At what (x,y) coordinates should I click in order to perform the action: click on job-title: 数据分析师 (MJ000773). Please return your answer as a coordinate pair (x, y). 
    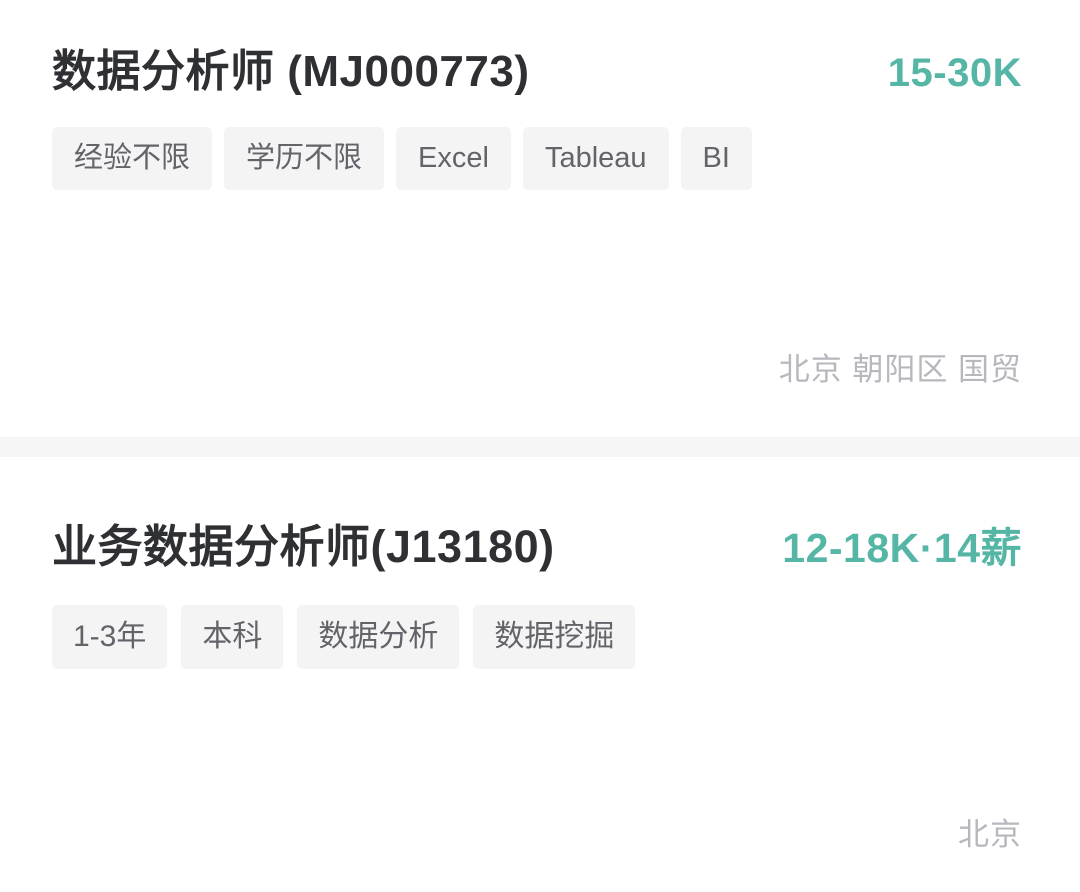
    Looking at the image, I should click on (290, 71).